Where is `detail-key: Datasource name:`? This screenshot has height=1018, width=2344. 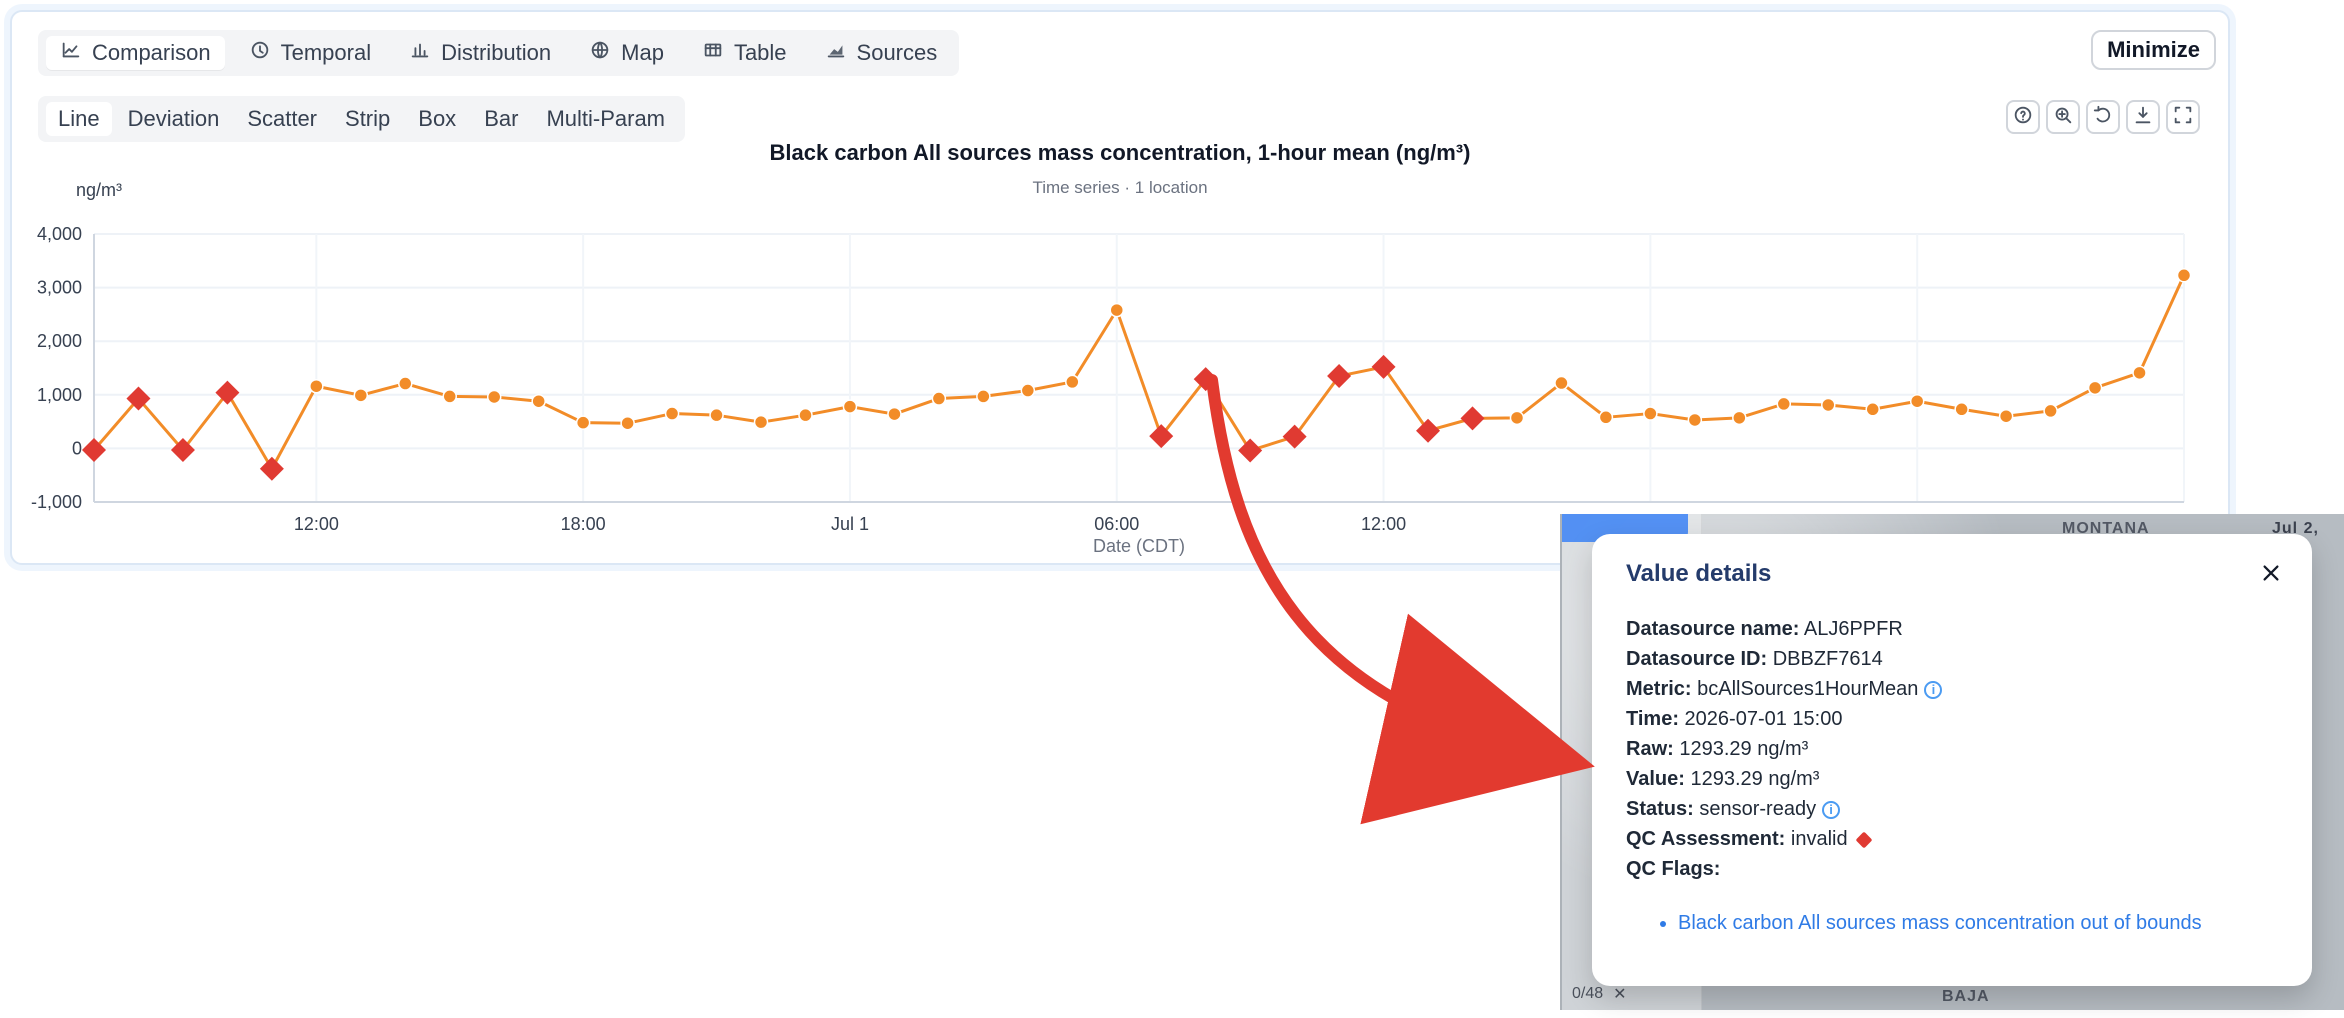
detail-key: Datasource name: is located at coordinates (1713, 629).